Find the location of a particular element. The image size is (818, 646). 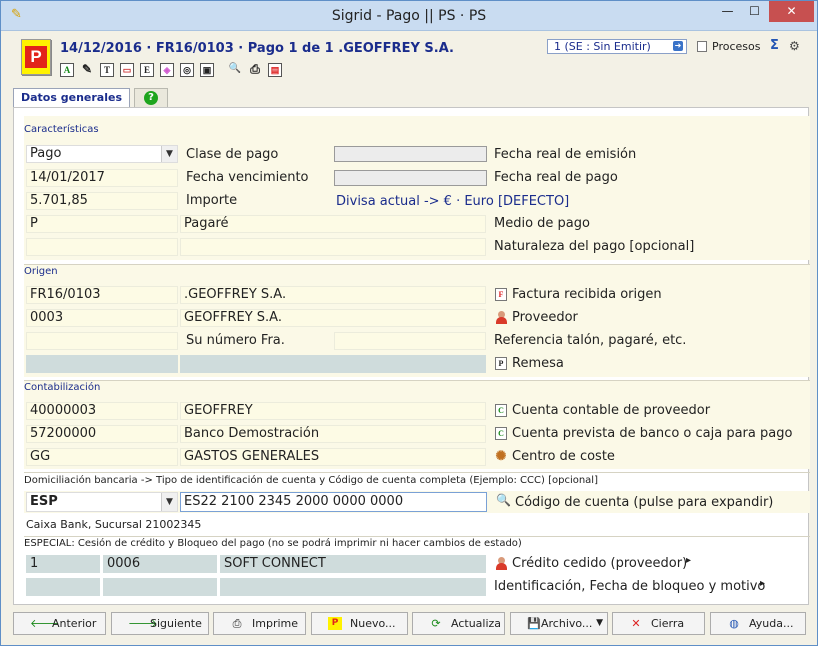

proveedor-label: Proveedor is located at coordinates (545, 317).